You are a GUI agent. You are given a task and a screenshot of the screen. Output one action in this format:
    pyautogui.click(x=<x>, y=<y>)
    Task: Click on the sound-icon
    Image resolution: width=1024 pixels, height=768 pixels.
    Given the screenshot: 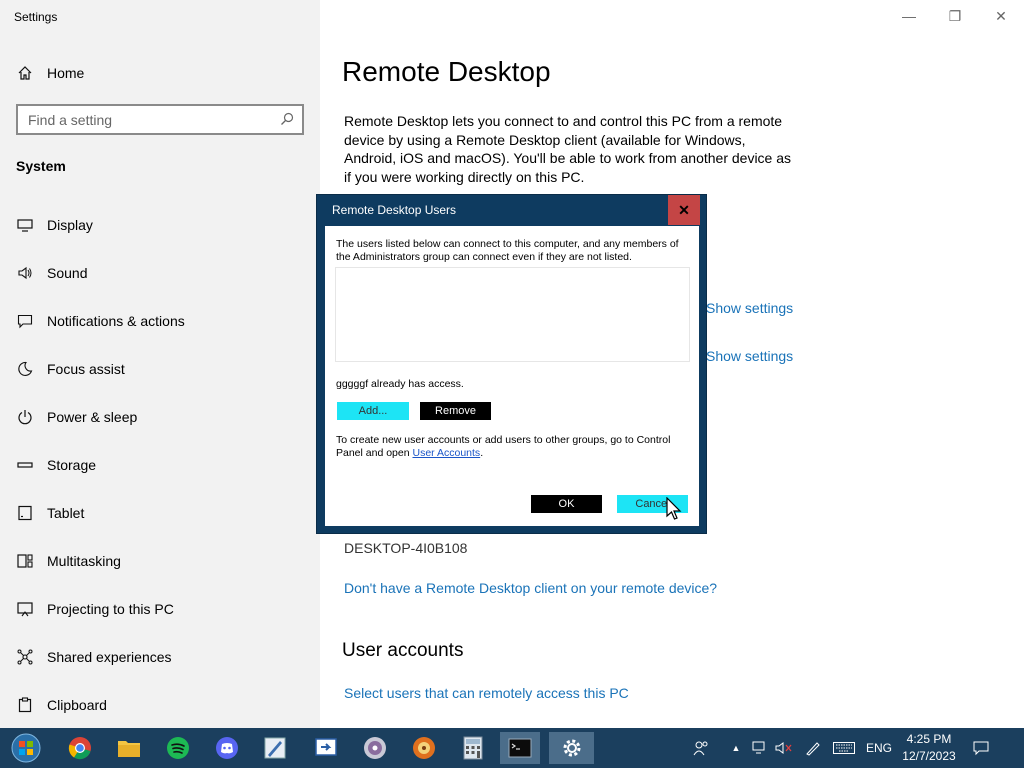 What is the action you would take?
    pyautogui.click(x=25, y=273)
    